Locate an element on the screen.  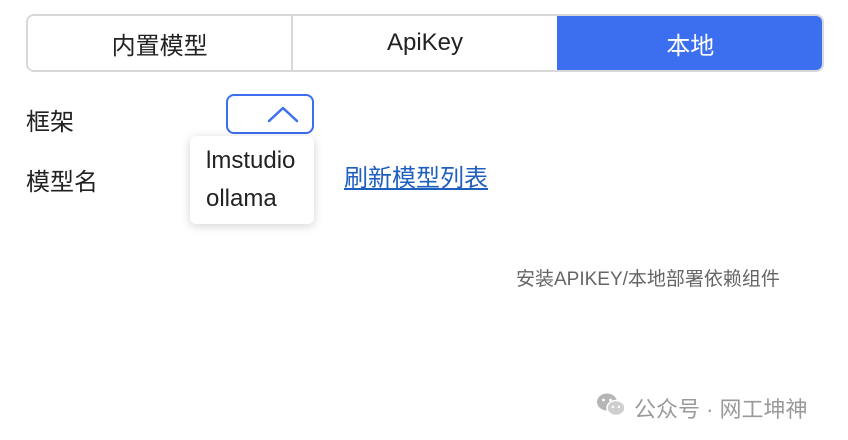
chevron-up-icon is located at coordinates (283, 116).